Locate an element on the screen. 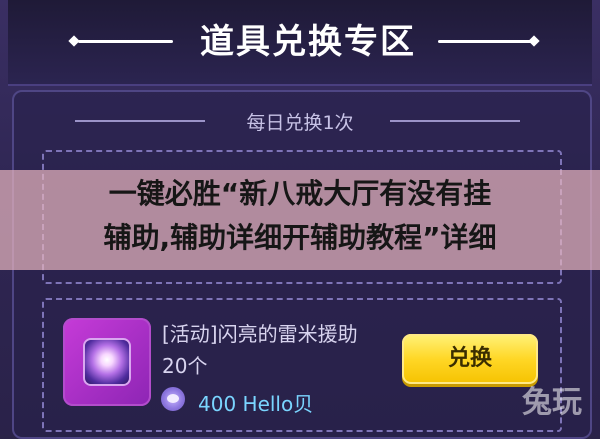 The image size is (600, 439). page-title: 道具兑换专区 is located at coordinates (308, 38).